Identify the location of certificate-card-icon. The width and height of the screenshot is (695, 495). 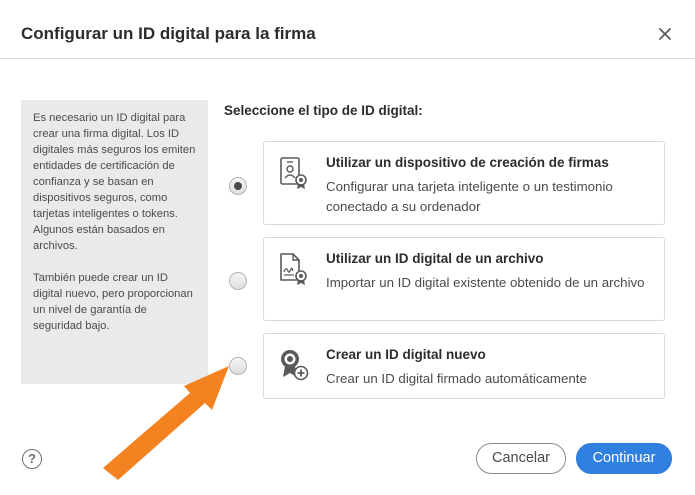
(293, 173).